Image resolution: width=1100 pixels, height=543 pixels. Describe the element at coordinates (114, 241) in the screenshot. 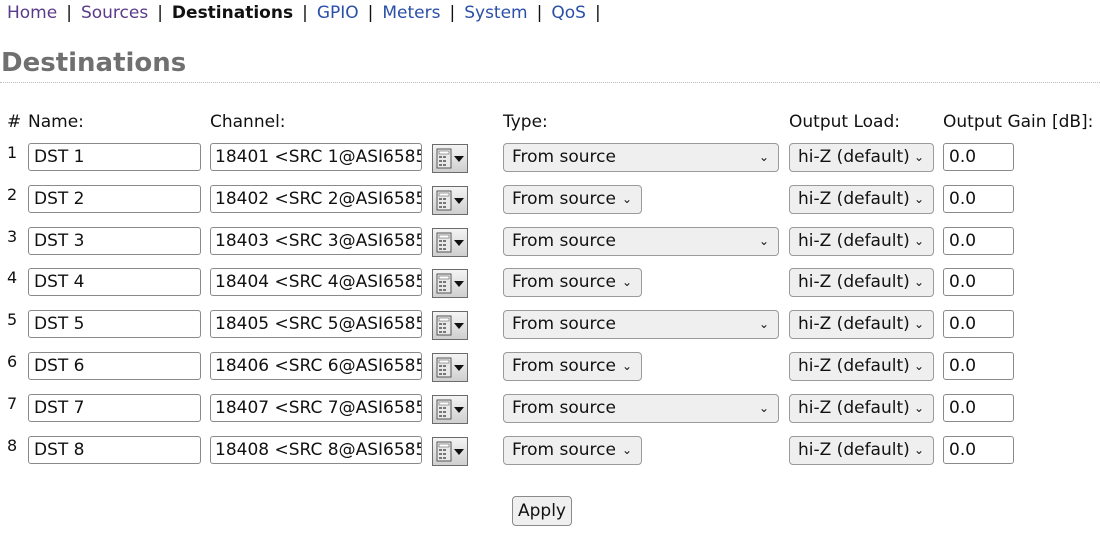

I see `name-input: DST 3` at that location.